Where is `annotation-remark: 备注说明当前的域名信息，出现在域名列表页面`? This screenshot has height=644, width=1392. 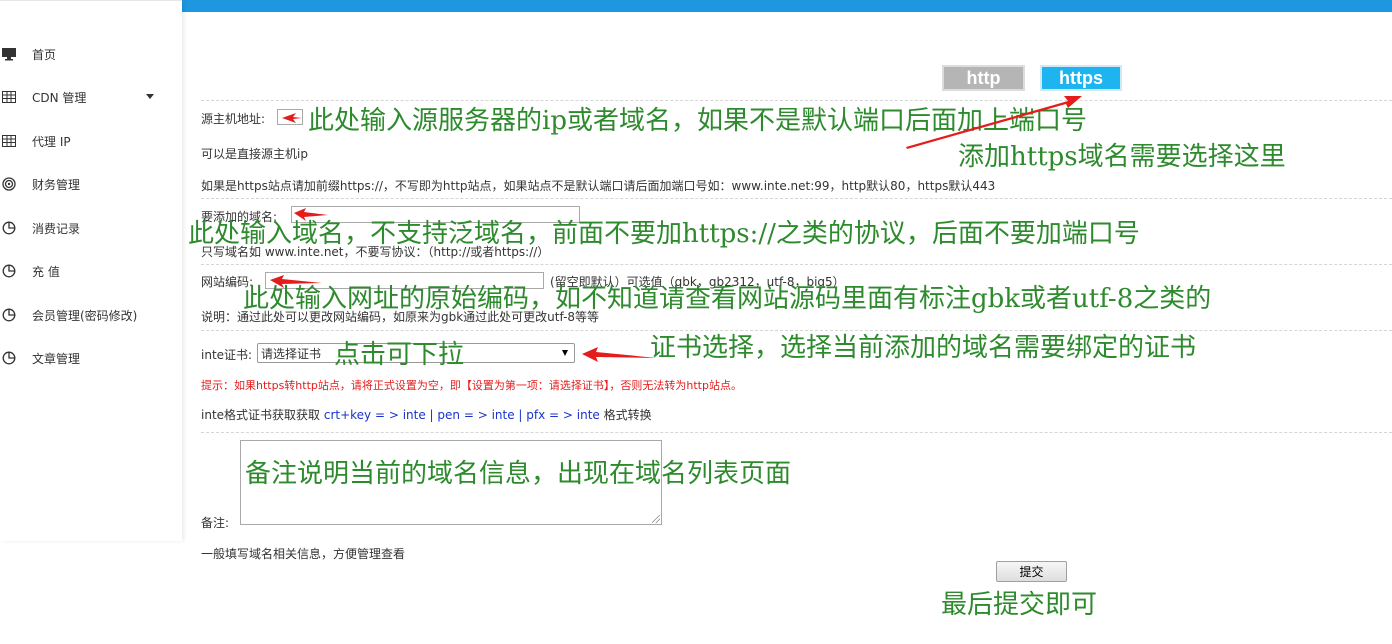
annotation-remark: 备注说明当前的域名信息，出现在域名列表页面 is located at coordinates (518, 474).